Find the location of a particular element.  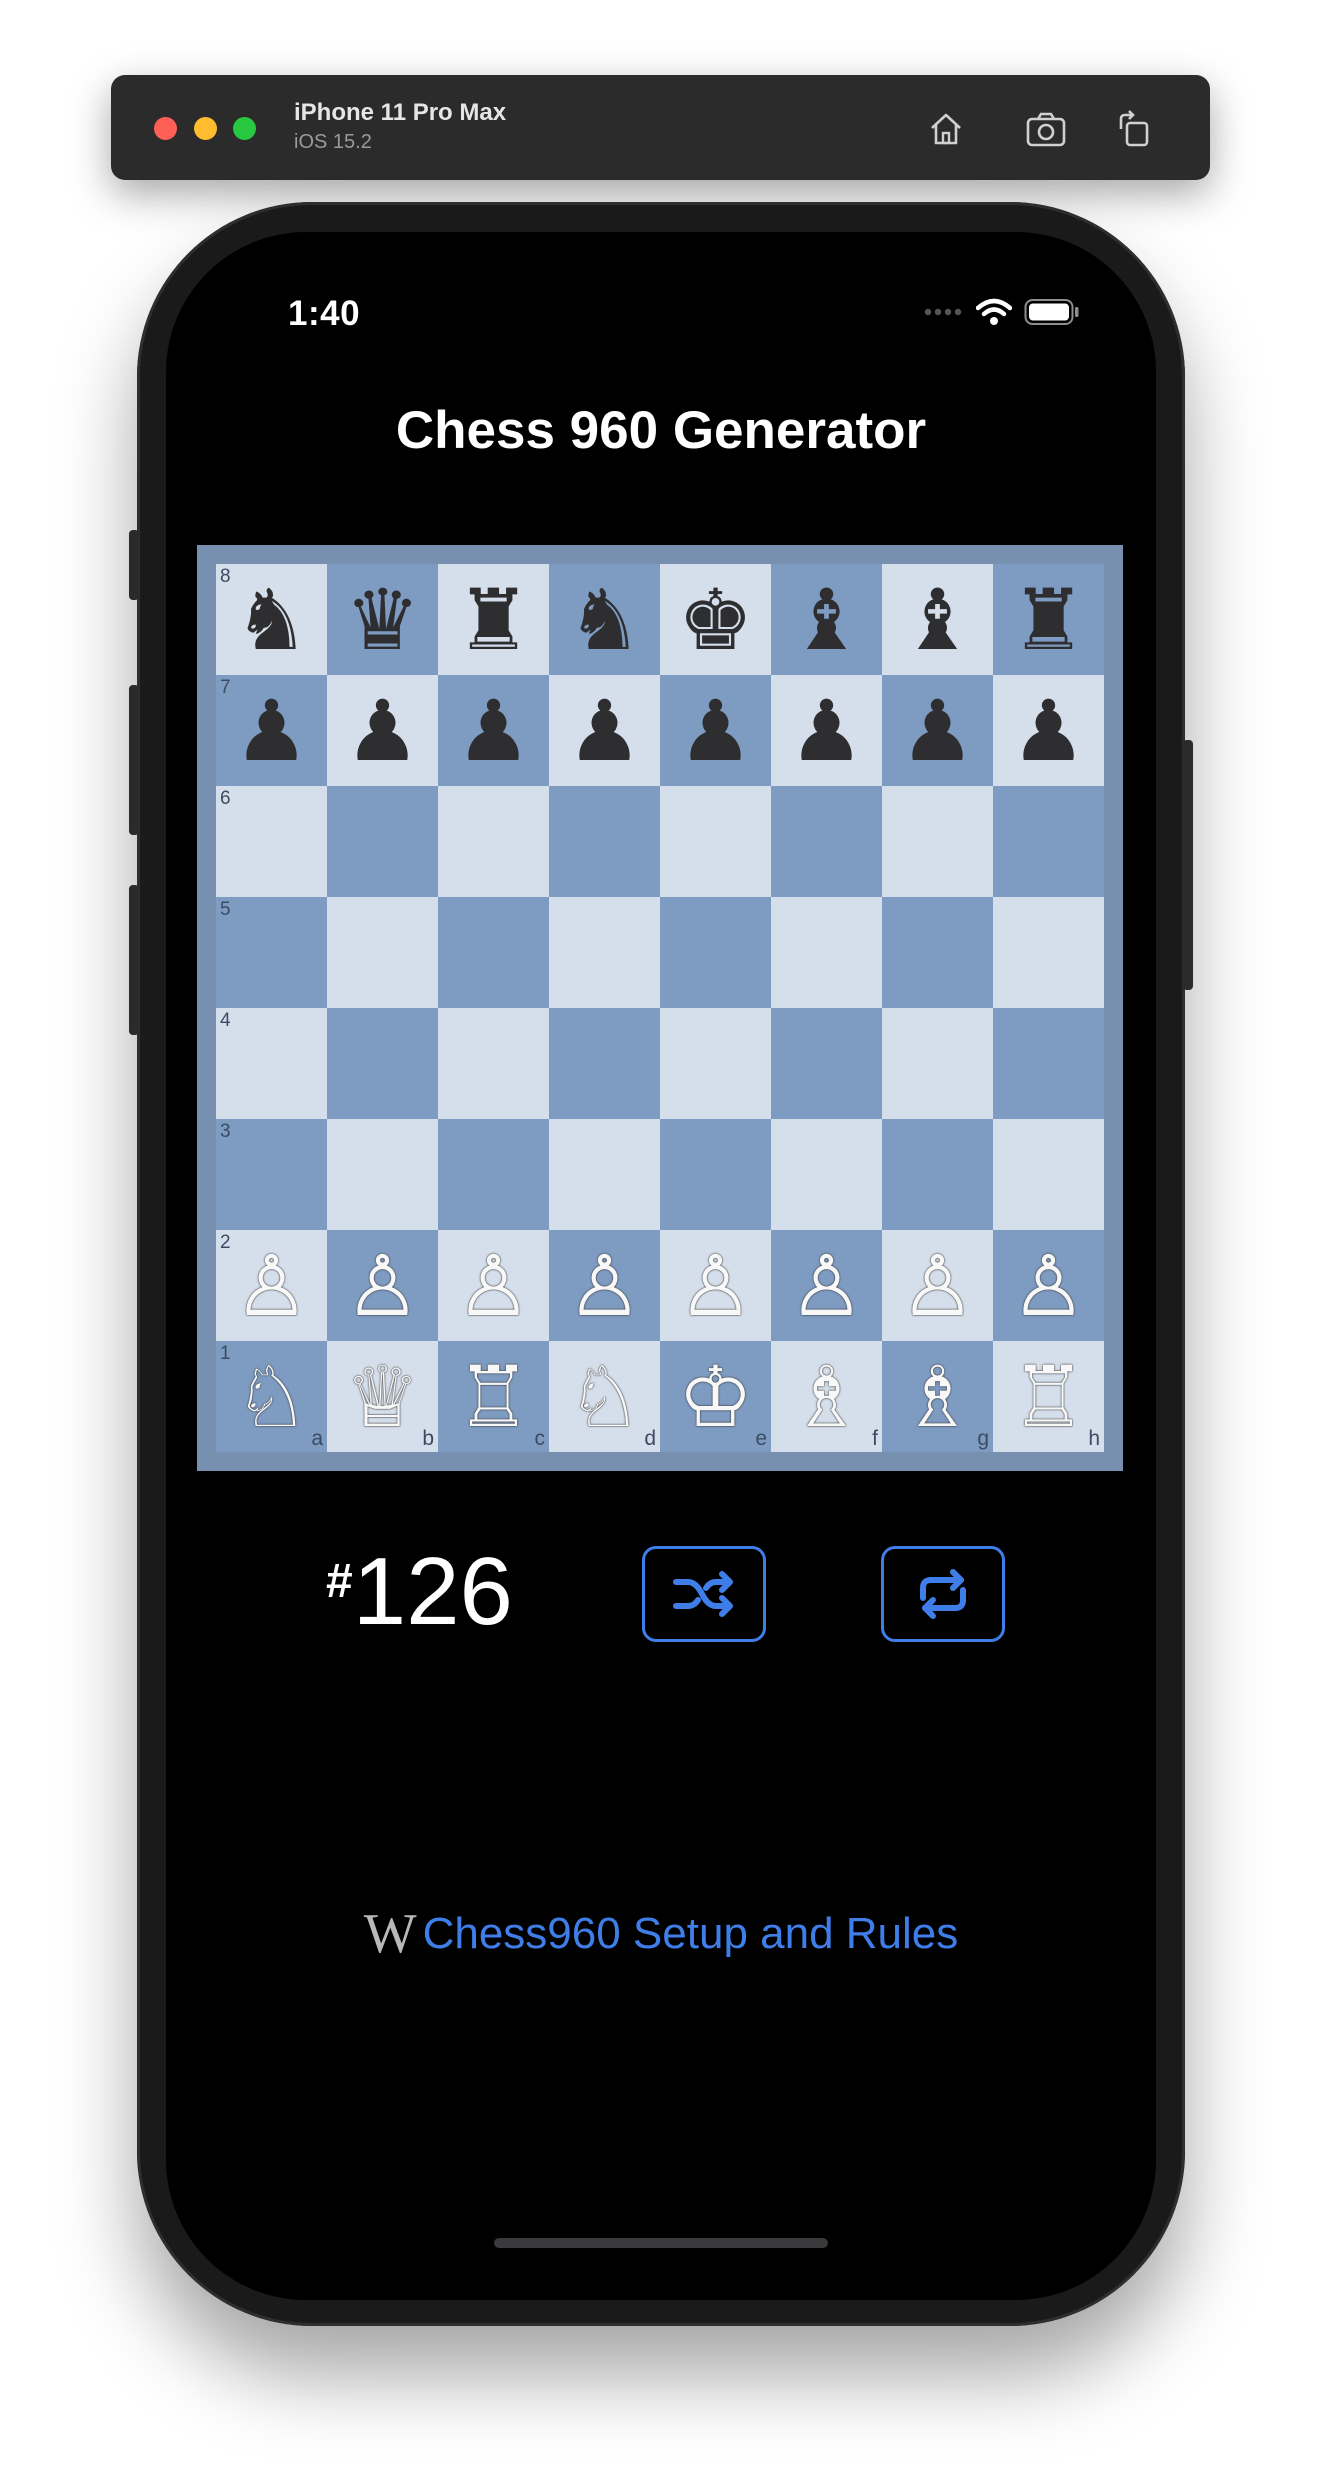

board-square-e4 is located at coordinates (715, 1063).